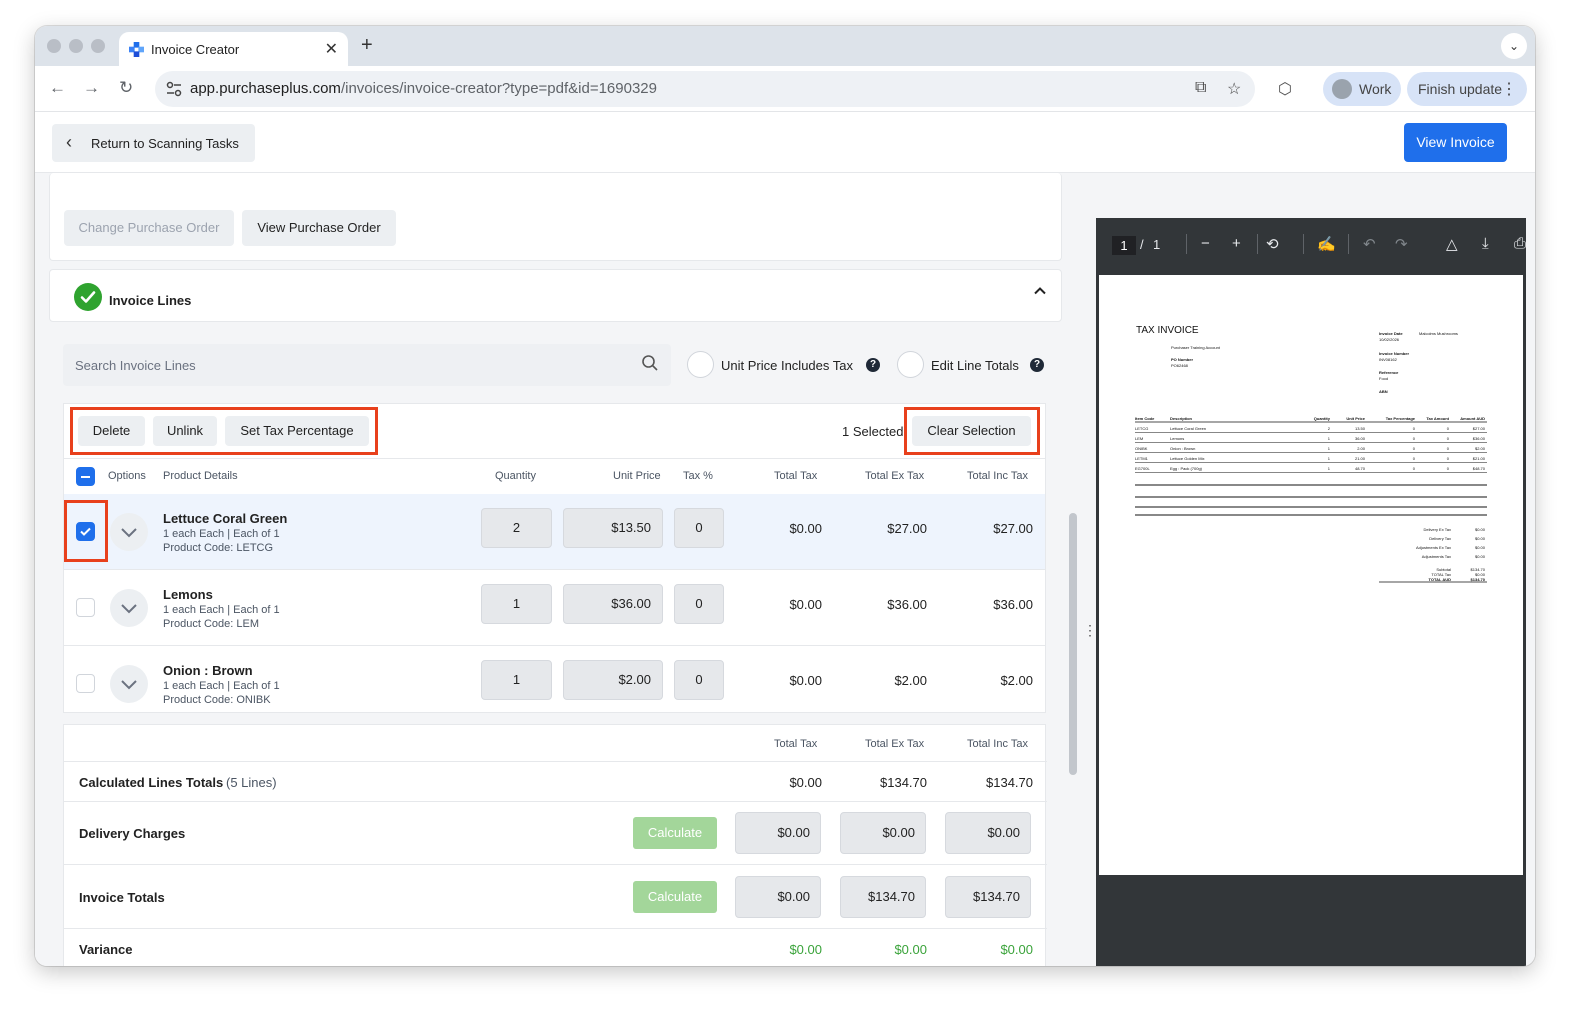  What do you see at coordinates (57, 88) in the screenshot?
I see `back-arrow-icon: ←` at bounding box center [57, 88].